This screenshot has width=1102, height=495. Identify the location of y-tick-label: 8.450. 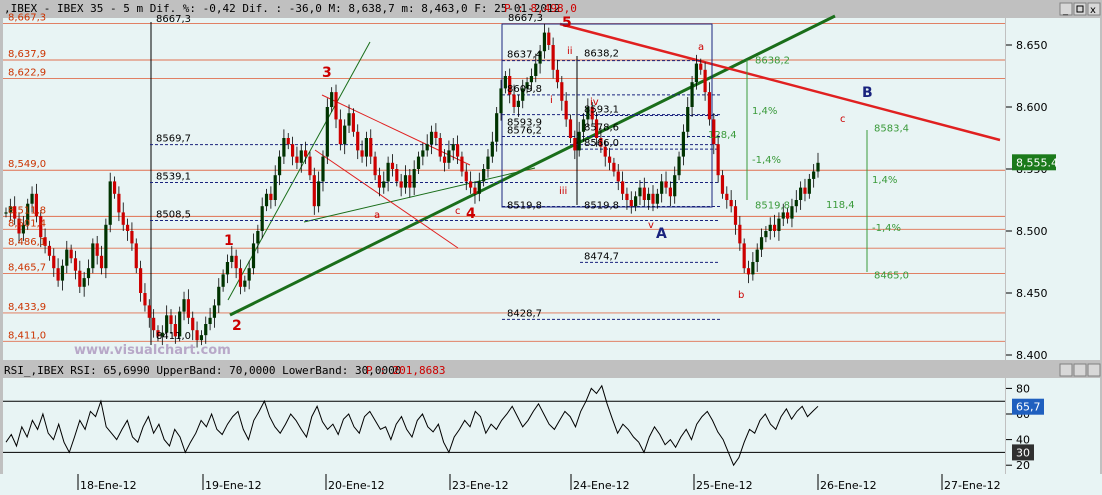
(1032, 293).